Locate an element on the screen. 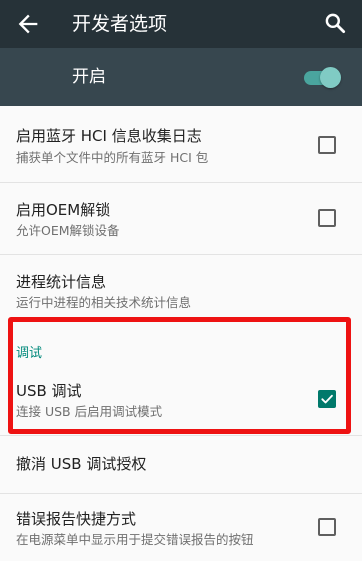 This screenshot has width=362, height=561. setting-row-process-stats: 进程统计信息 运行中进程的相关技术统计信息 is located at coordinates (181, 286).